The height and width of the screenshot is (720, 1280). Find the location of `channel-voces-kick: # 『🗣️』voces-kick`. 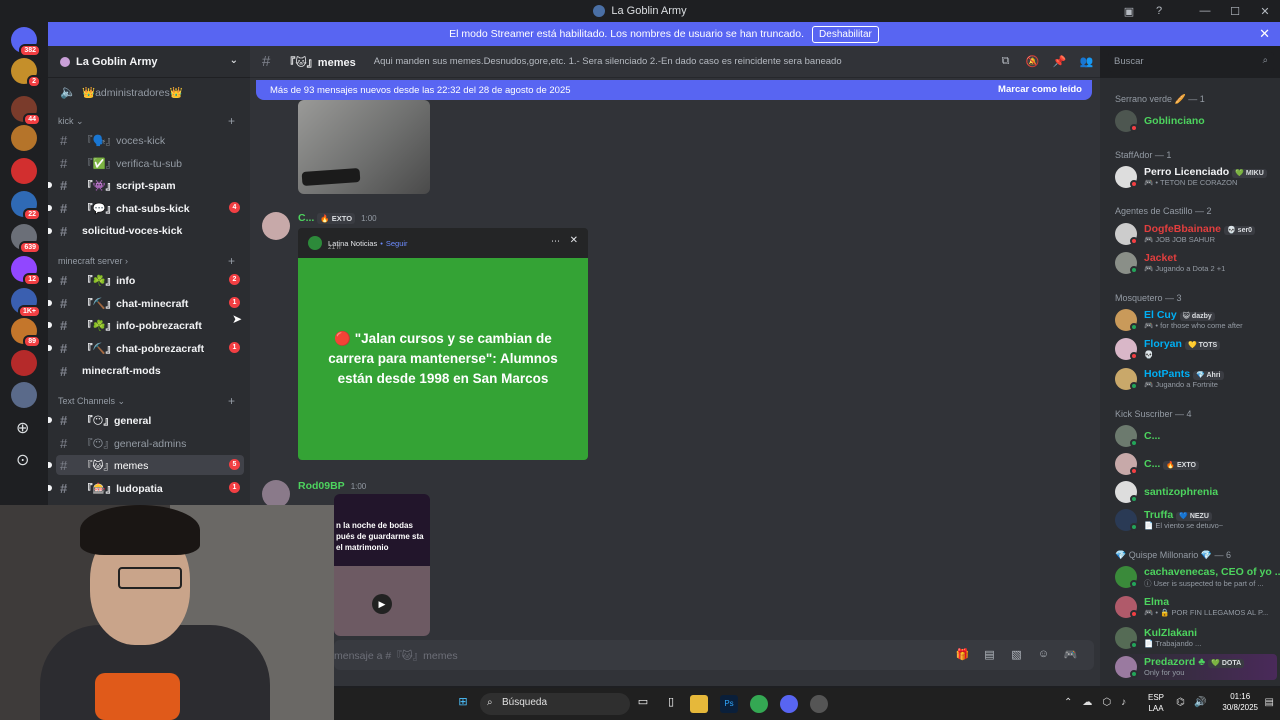

channel-voces-kick: # 『🗣️』voces-kick is located at coordinates (150, 140).